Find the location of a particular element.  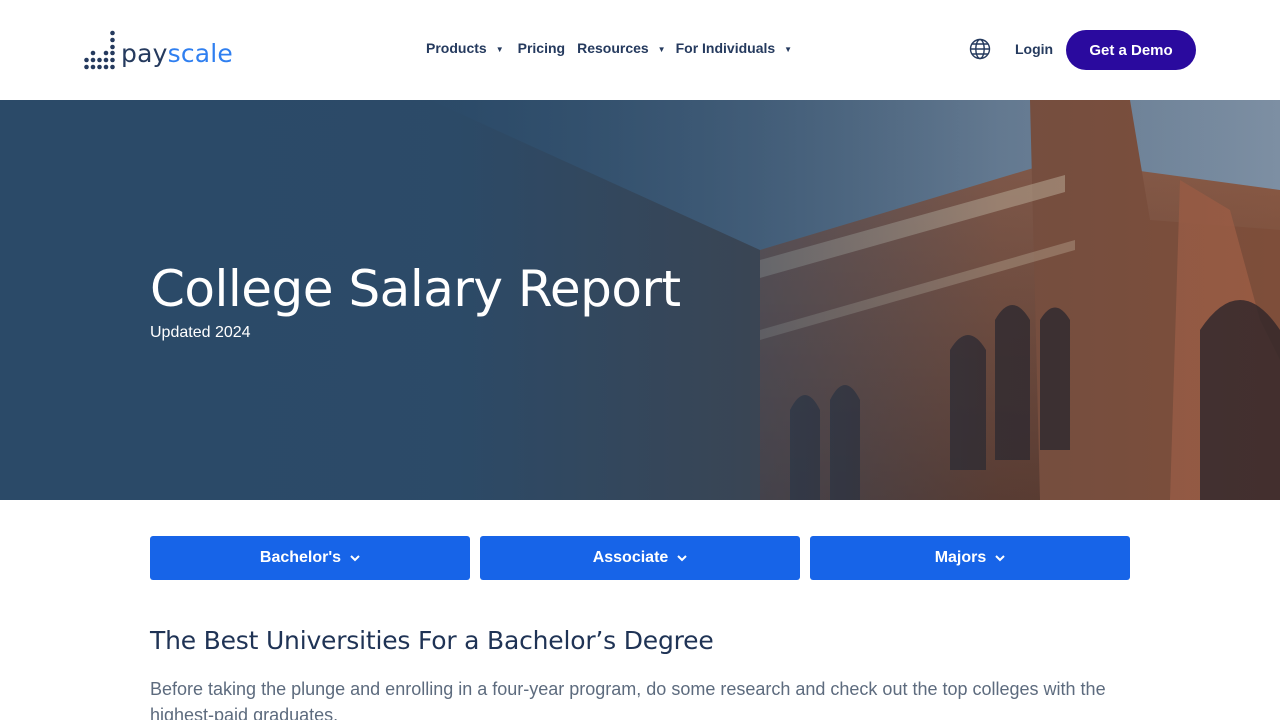

logo-dots-icon is located at coordinates (99, 50).